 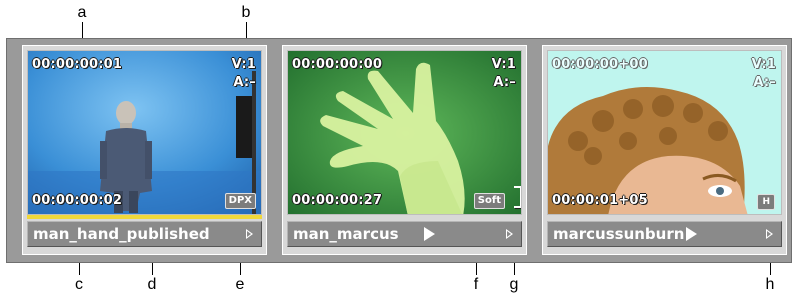 I want to click on clip-name-bar-3: marcussunburn, so click(x=664, y=234).